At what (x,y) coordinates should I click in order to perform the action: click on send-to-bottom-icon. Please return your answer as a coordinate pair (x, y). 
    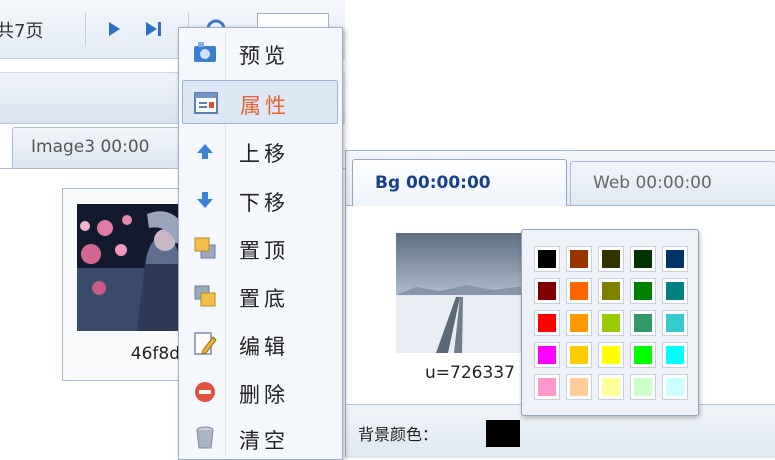
    Looking at the image, I should click on (205, 296).